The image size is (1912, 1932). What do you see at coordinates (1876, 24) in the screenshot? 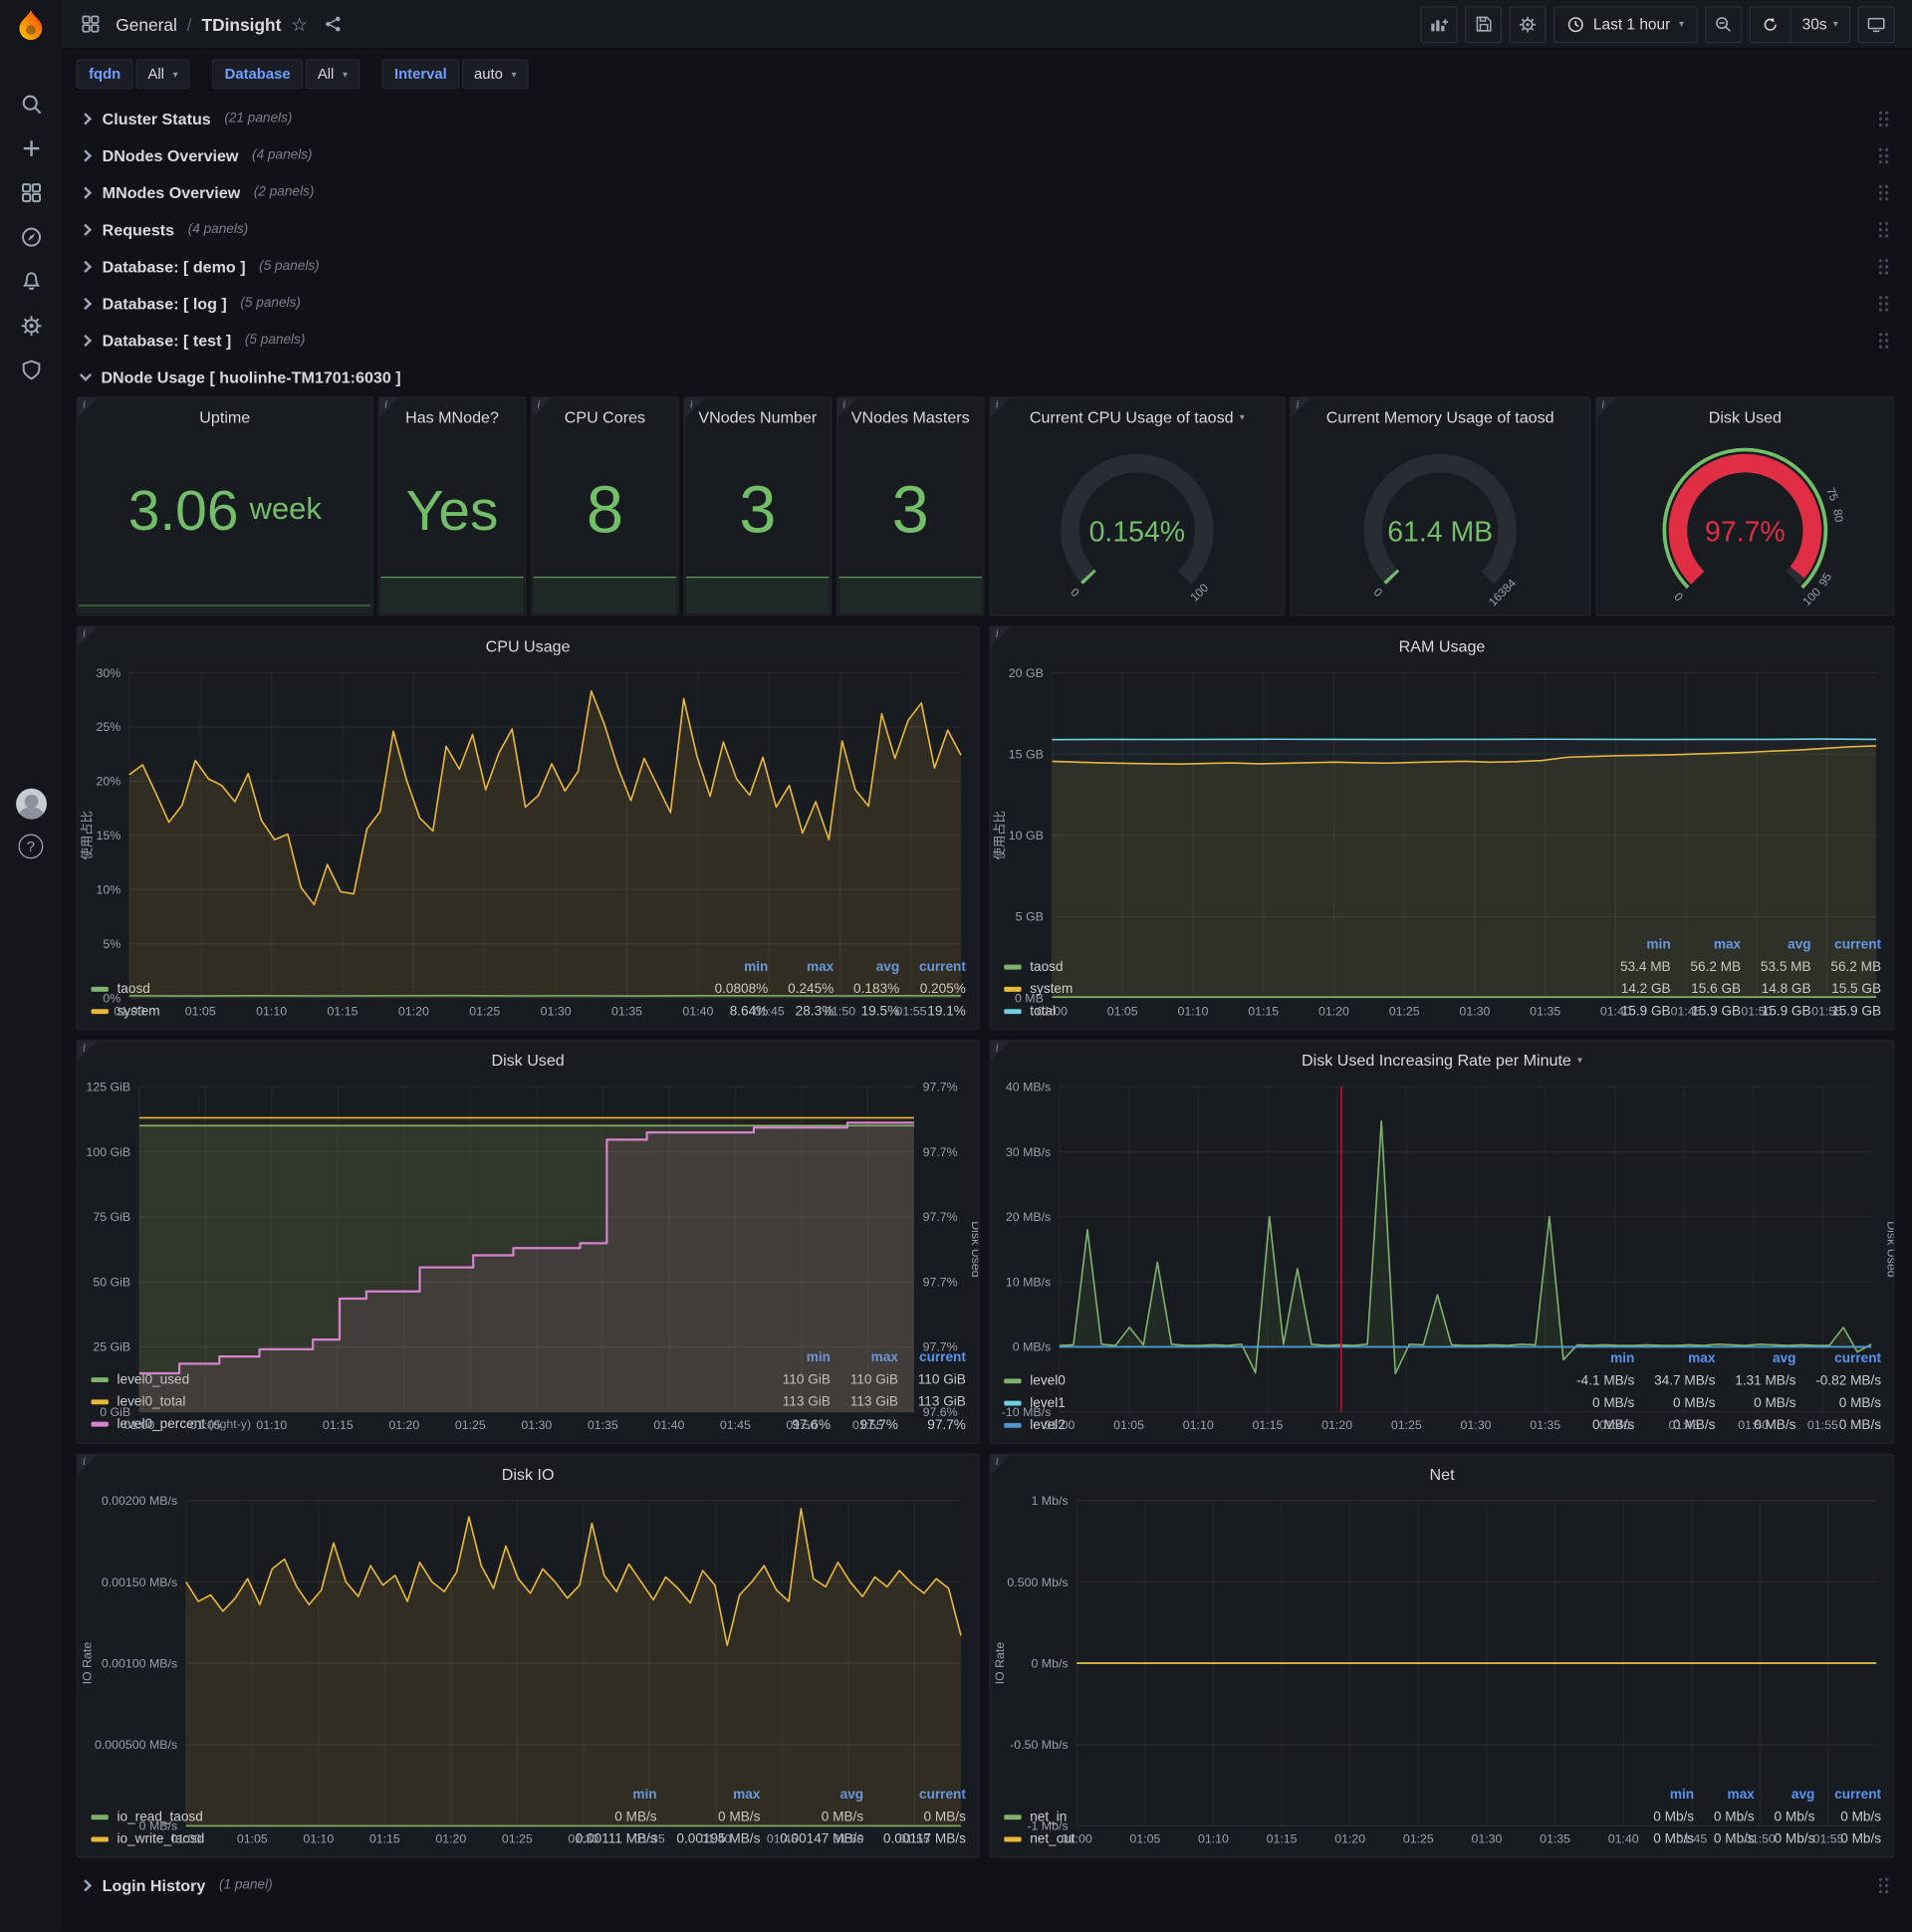
I see `cycle-view-monitor-icon` at bounding box center [1876, 24].